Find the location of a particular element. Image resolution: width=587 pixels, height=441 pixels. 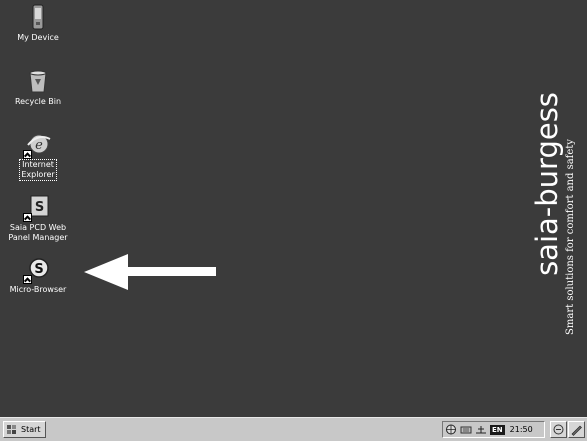

micro-browser-icon: S is located at coordinates (37, 270).